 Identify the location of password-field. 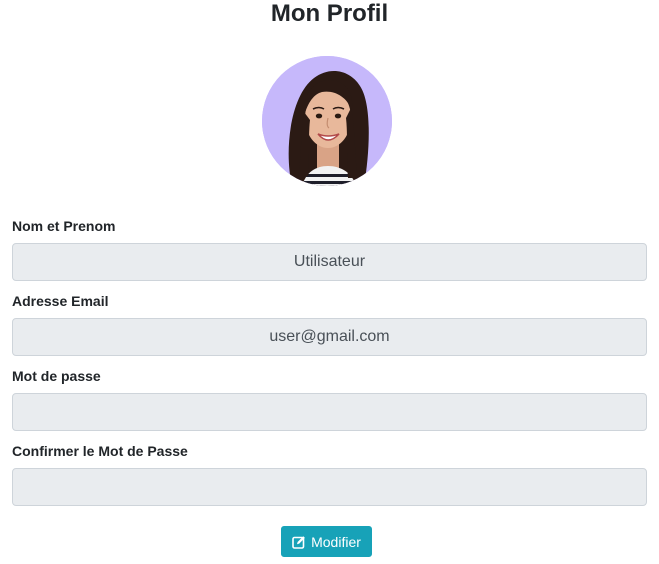
(329, 412).